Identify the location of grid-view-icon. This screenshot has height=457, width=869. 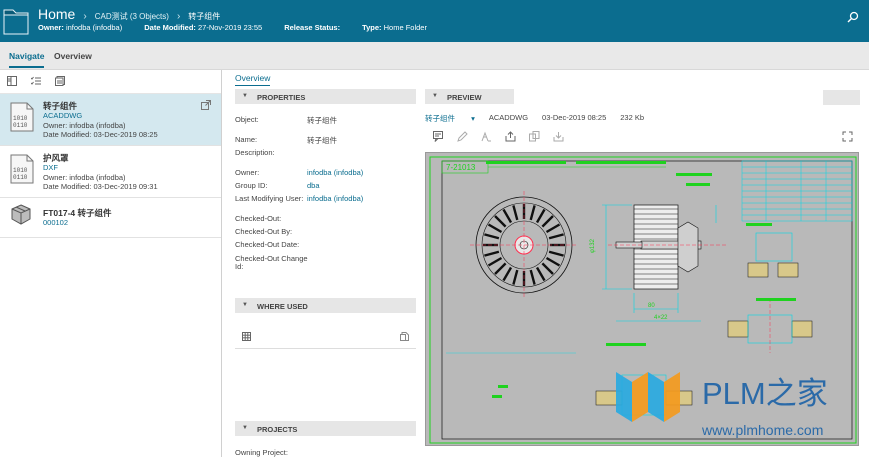
(246, 336).